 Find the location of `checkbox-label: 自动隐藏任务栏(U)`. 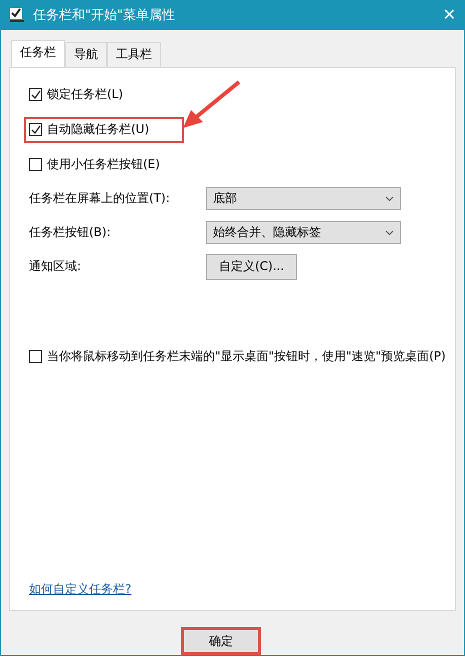

checkbox-label: 自动隐藏任务栏(U) is located at coordinates (98, 129).